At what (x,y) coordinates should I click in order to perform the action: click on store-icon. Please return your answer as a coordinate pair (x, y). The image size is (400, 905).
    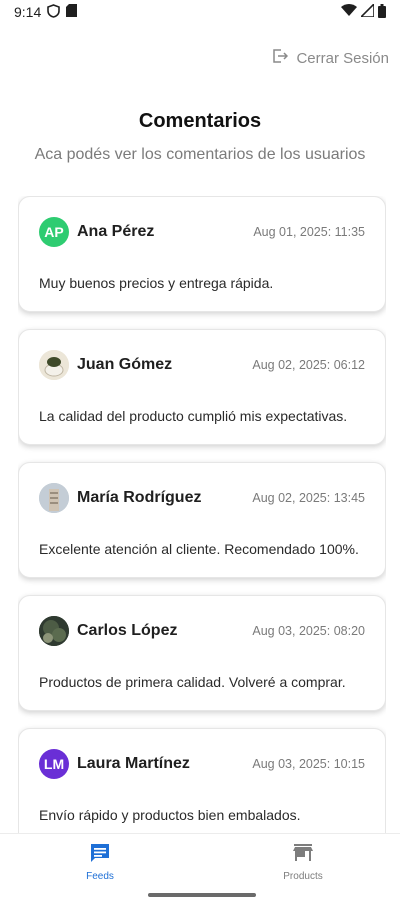
    Looking at the image, I should click on (303, 854).